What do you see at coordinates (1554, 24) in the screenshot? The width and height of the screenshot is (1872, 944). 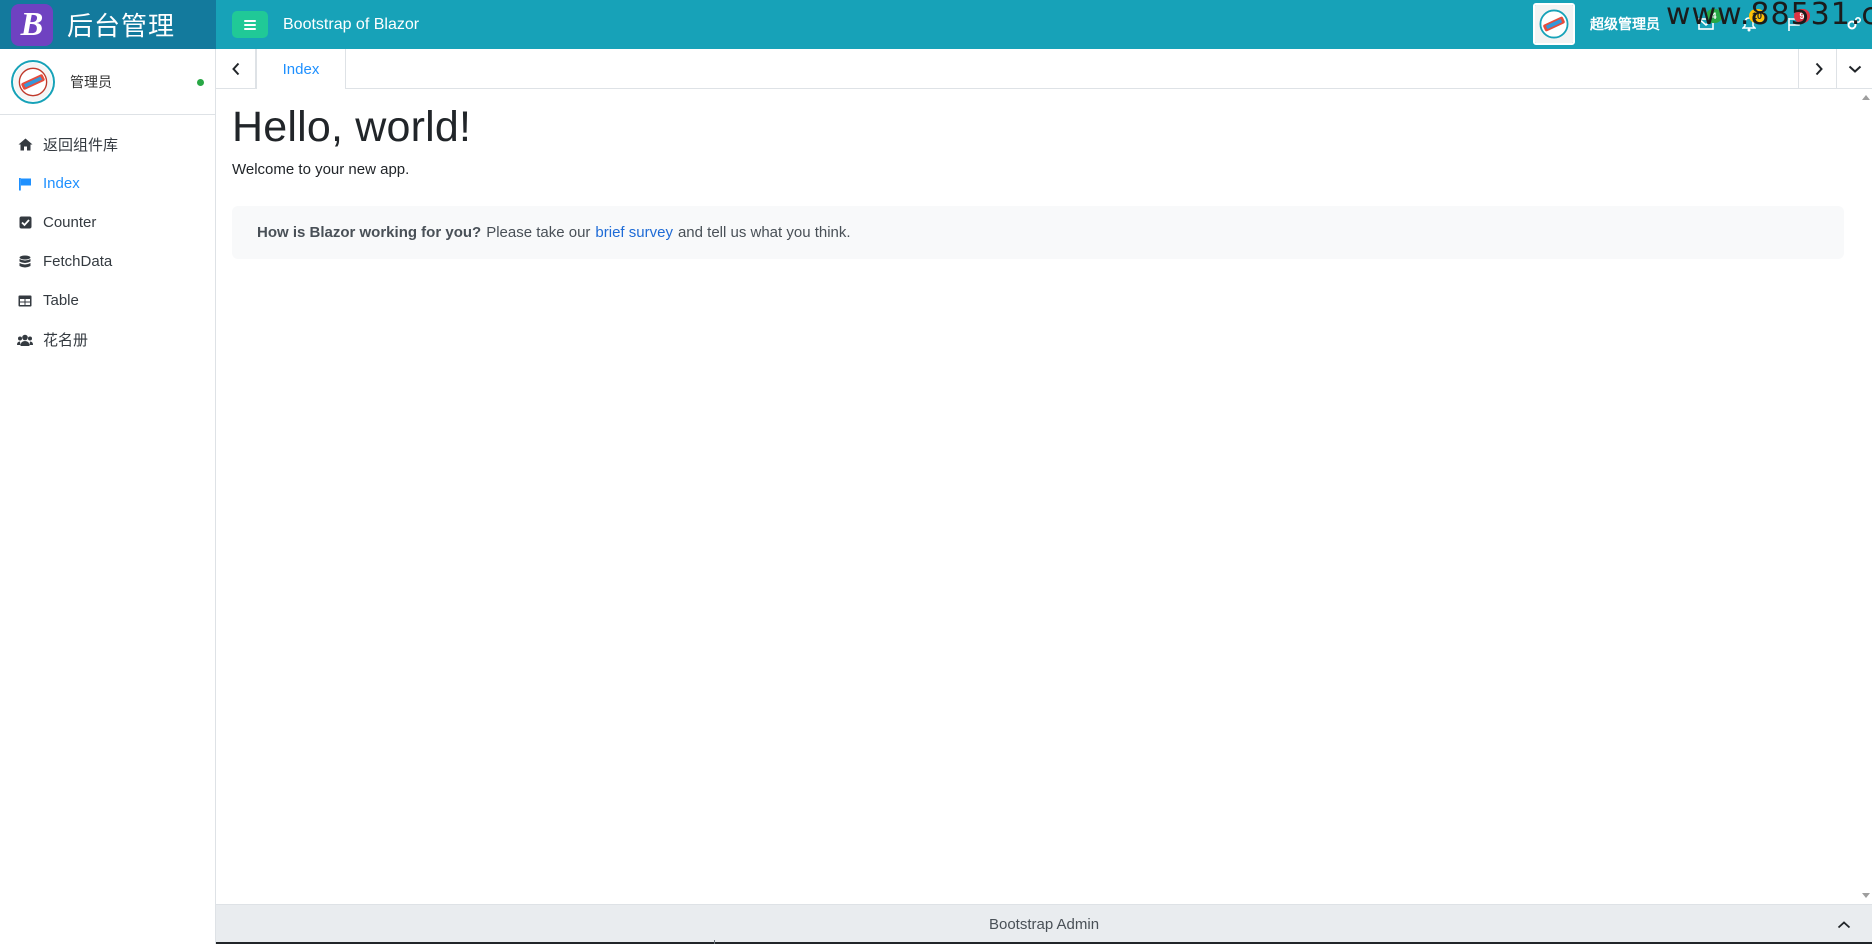 I see `header-avatar` at bounding box center [1554, 24].